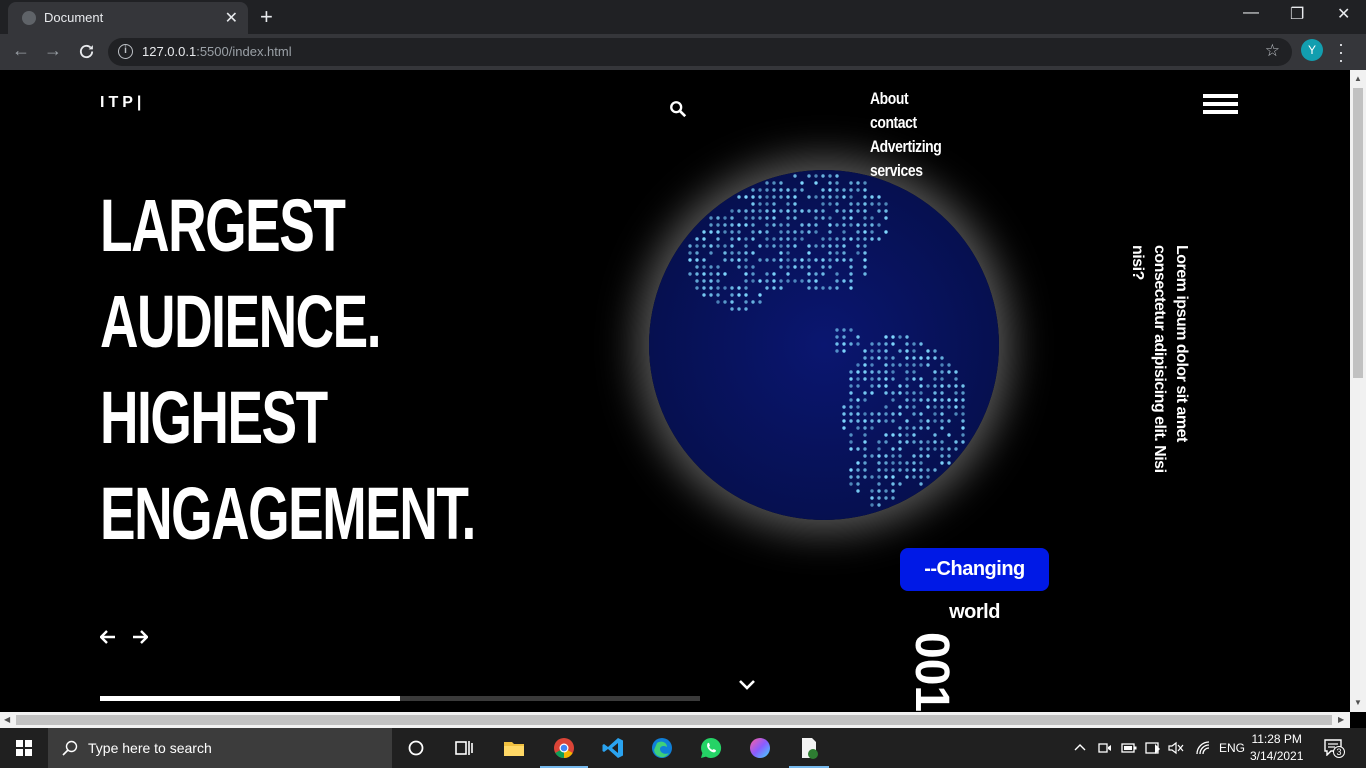 This screenshot has width=1366, height=768. I want to click on url-text: 127.0.0.1:5500/index.html, so click(217, 51).